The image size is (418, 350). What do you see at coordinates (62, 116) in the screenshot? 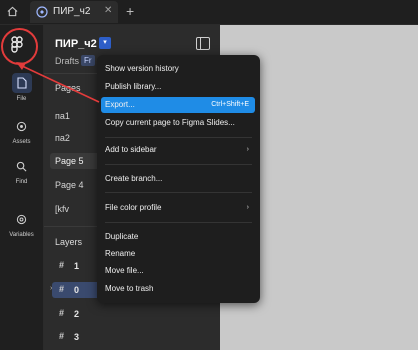
I see `page-item: па1` at bounding box center [62, 116].